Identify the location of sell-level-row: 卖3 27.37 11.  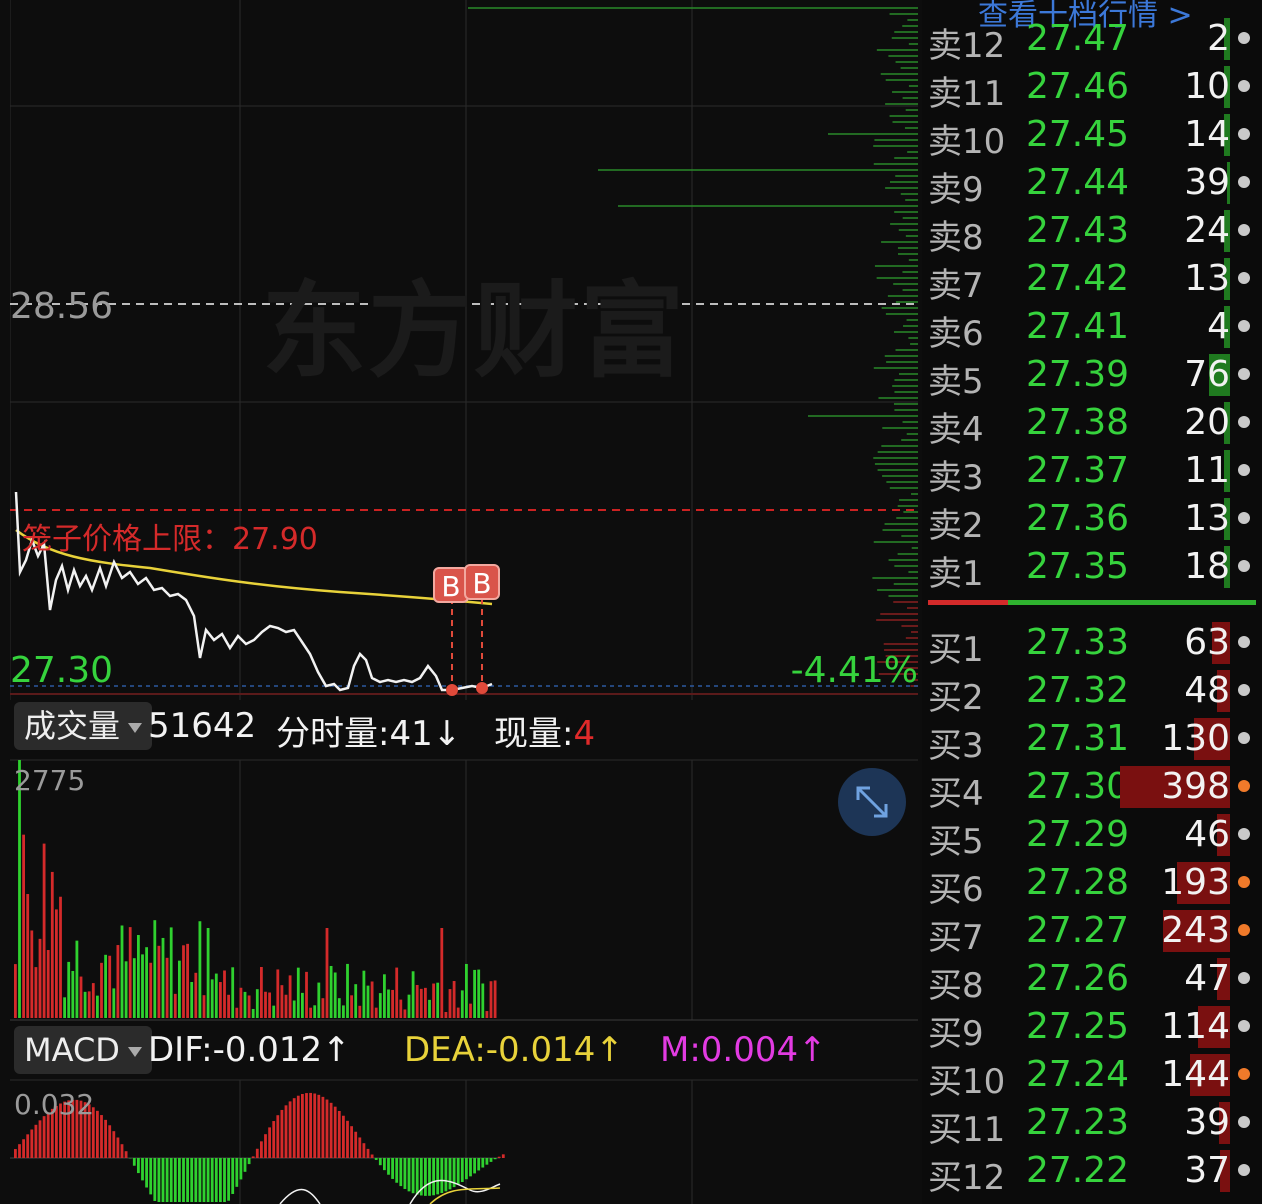
(1092, 472).